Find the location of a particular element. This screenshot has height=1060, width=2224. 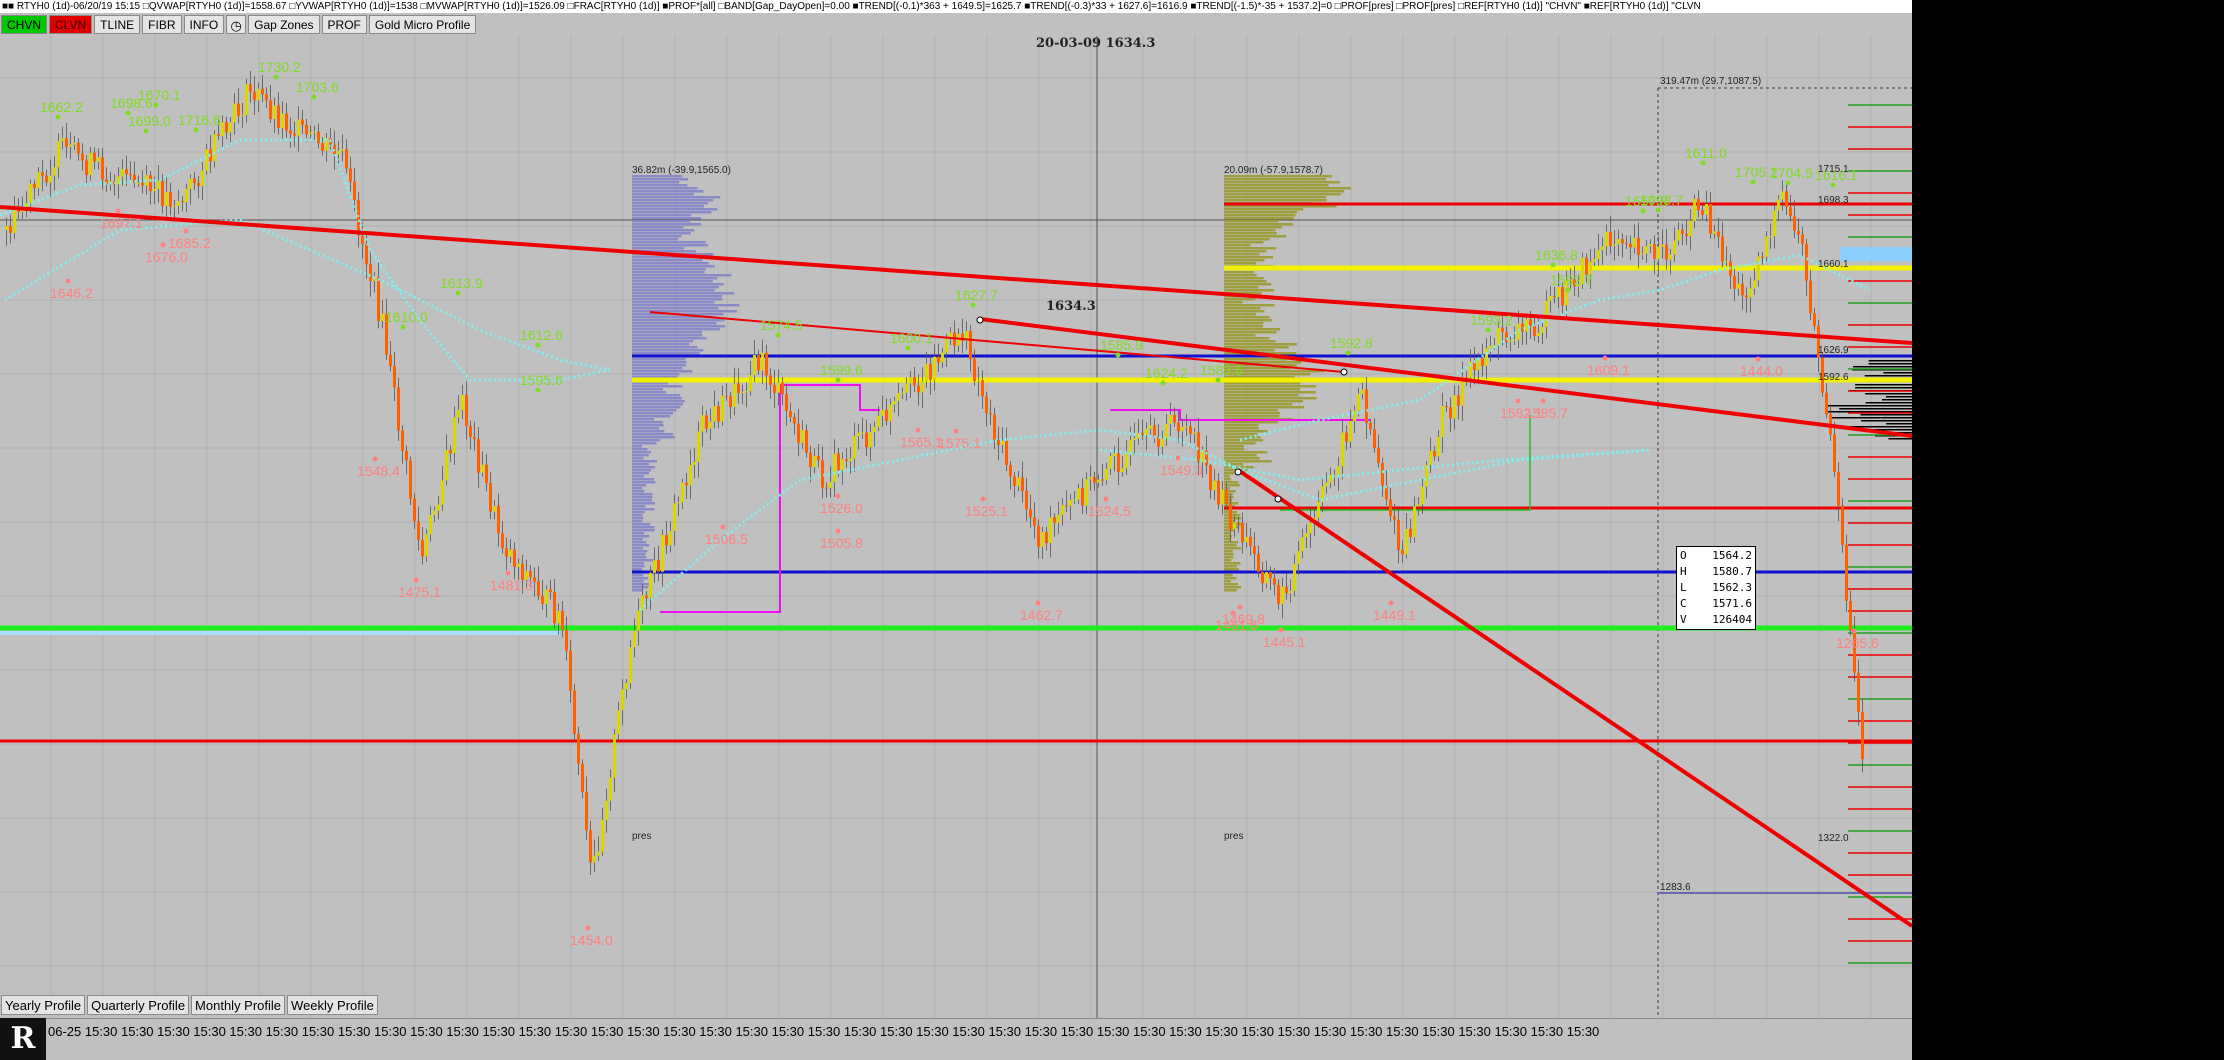

fractal-low-label: 1585.7 is located at coordinates (1546, 413).